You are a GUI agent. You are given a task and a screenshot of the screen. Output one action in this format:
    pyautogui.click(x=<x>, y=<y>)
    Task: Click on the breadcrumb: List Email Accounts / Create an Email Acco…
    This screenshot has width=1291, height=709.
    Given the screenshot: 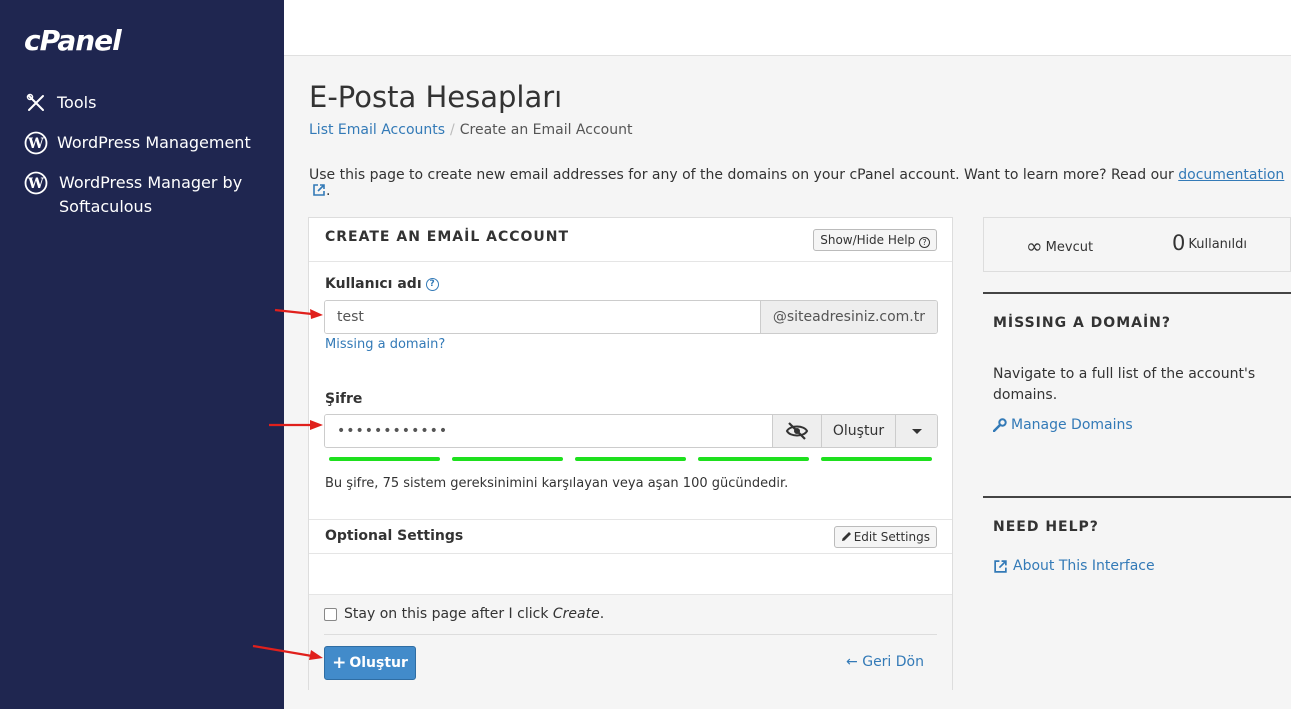 What is the action you would take?
    pyautogui.click(x=470, y=130)
    